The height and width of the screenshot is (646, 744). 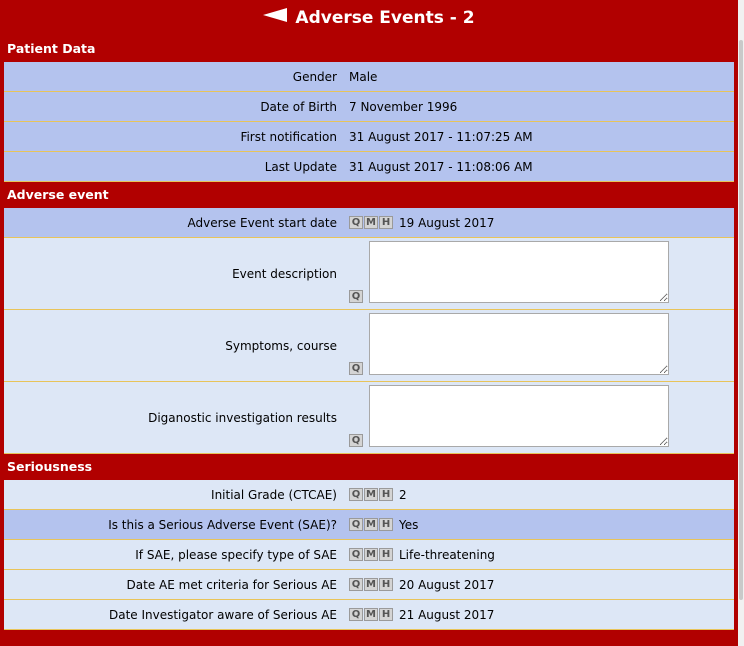 I want to click on field-value: 20 August 2017, so click(x=447, y=584).